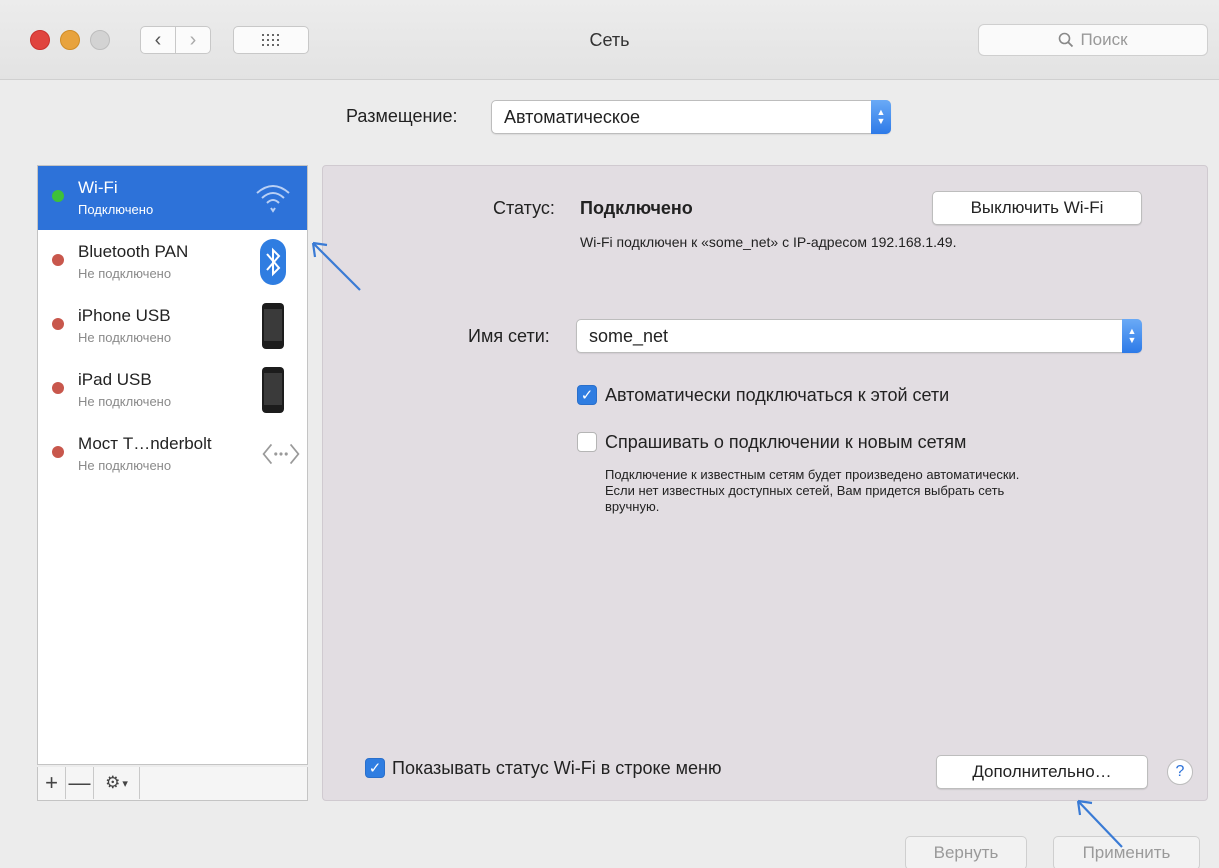 The image size is (1219, 868). What do you see at coordinates (172, 198) in the screenshot?
I see `service-item-wifi: Wi-Fi Подключено` at bounding box center [172, 198].